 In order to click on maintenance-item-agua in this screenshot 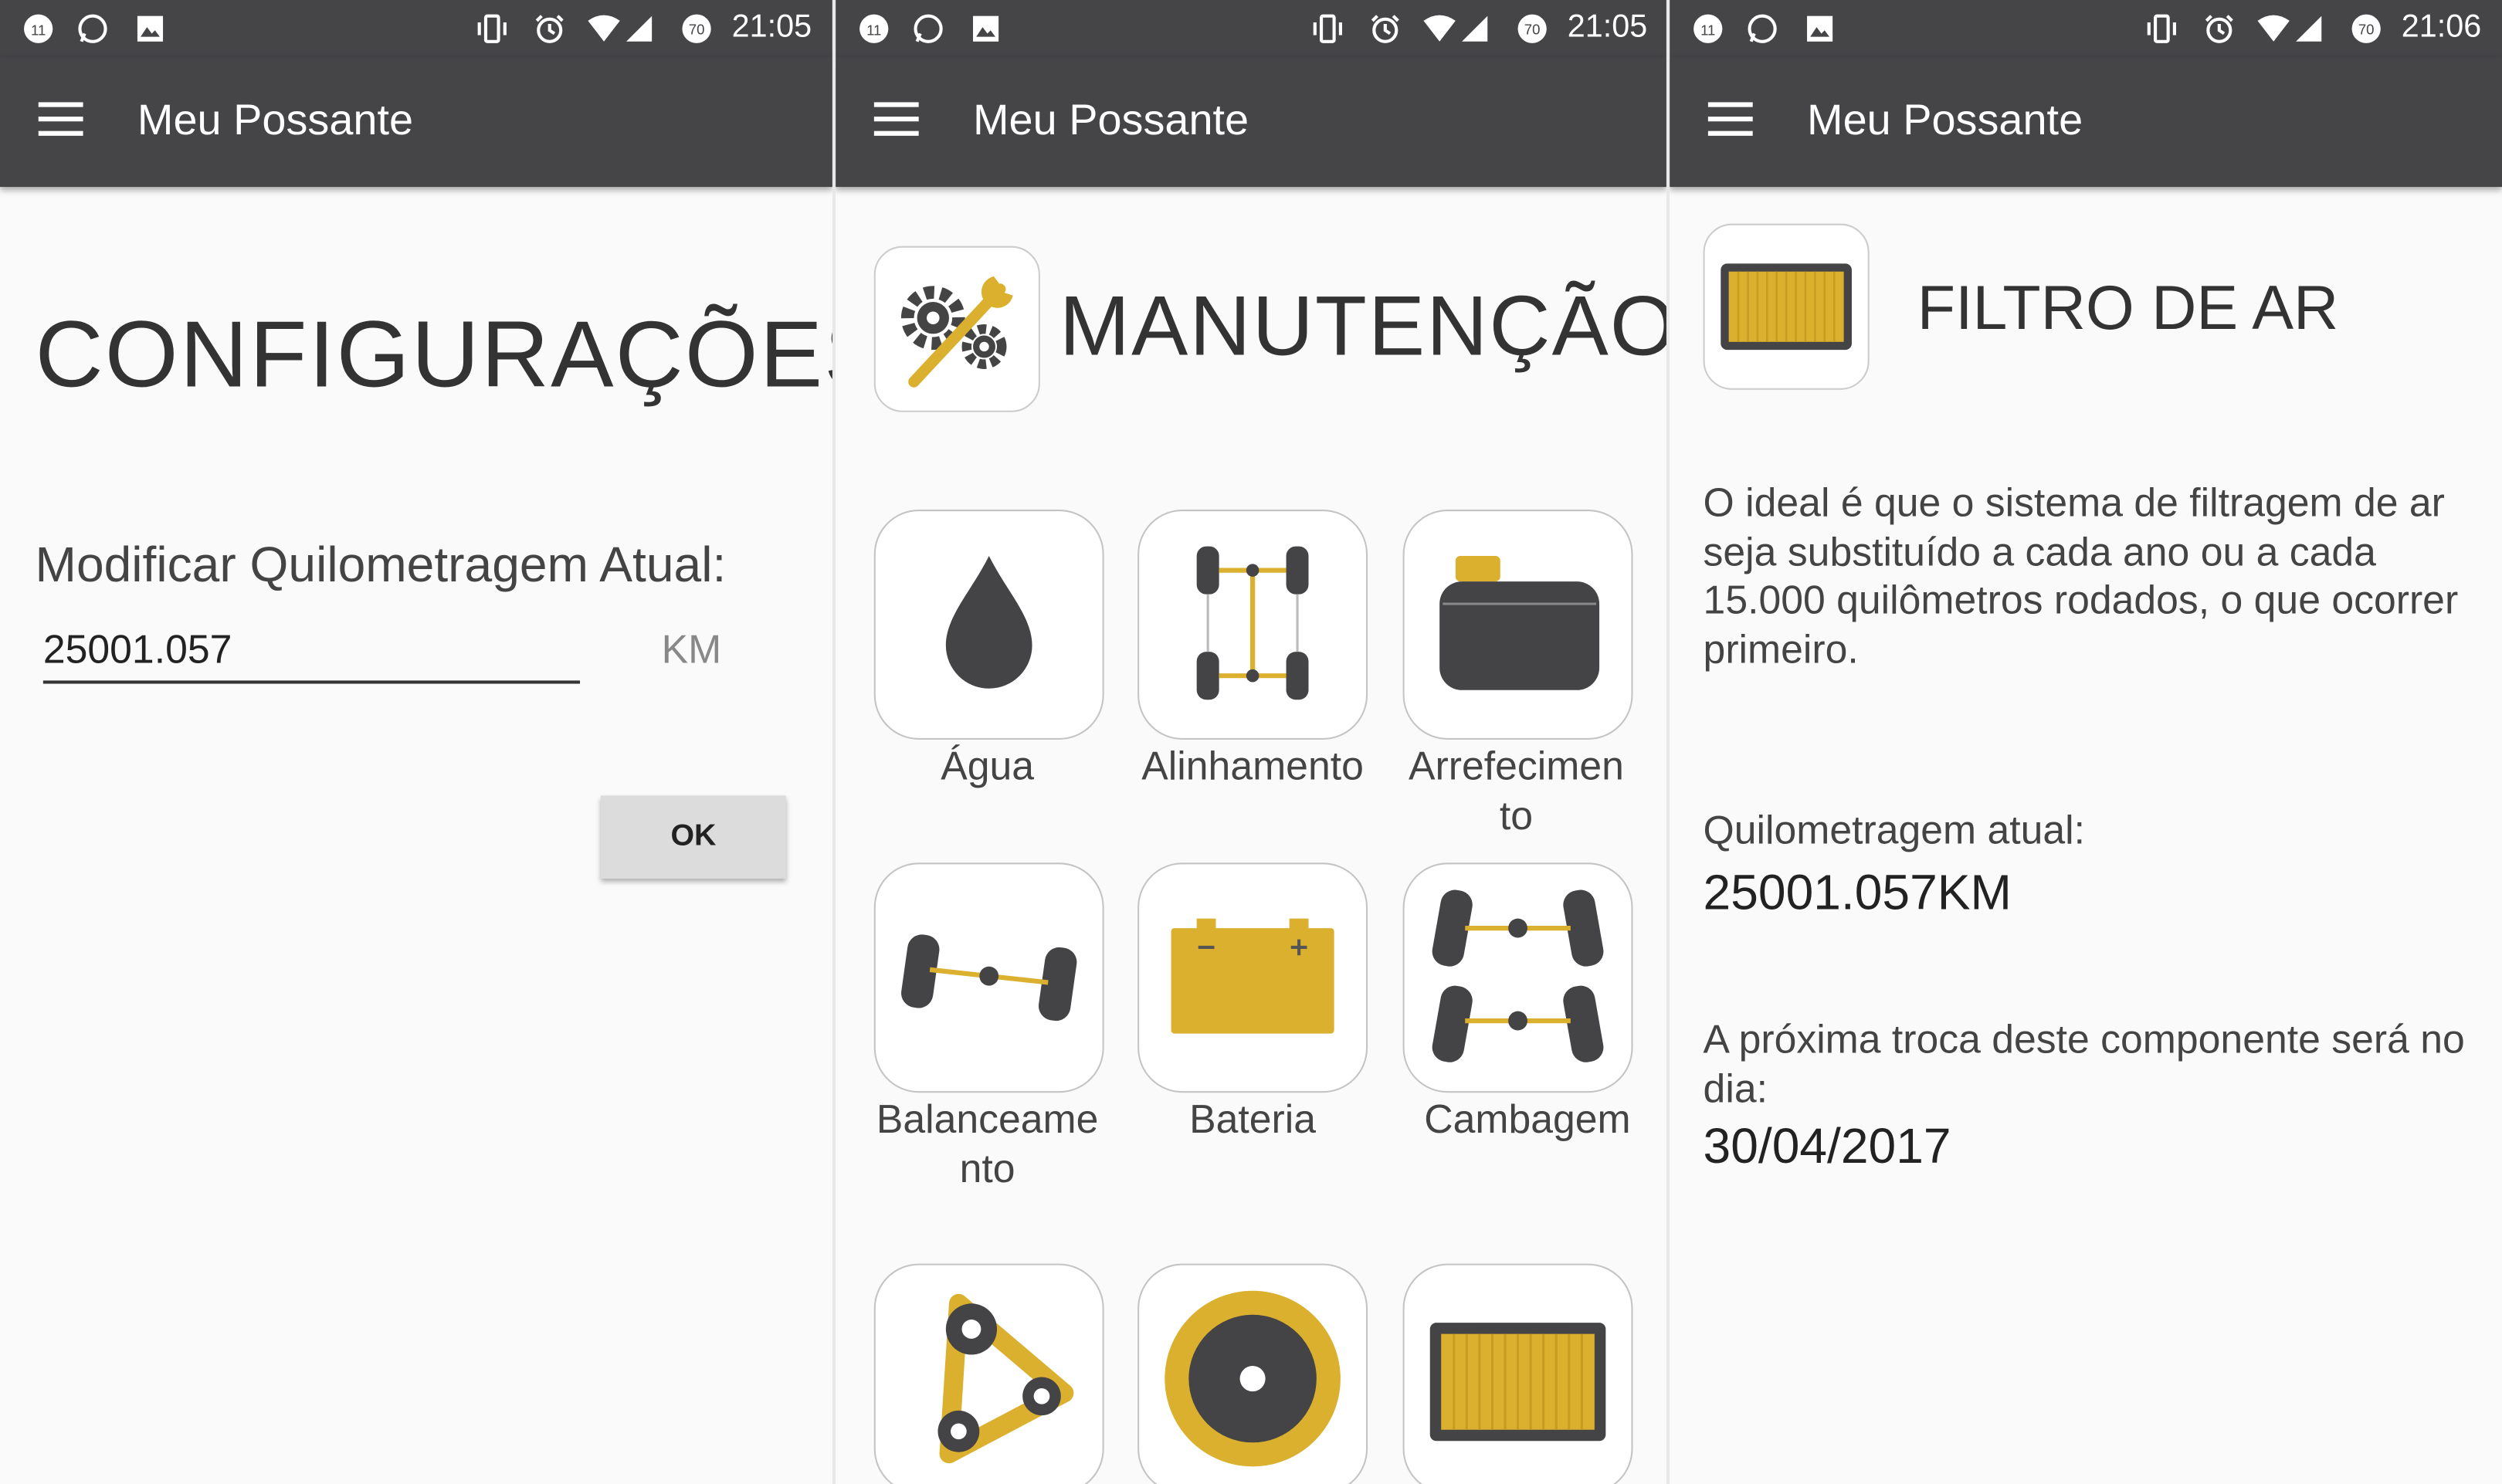, I will do `click(988, 625)`.